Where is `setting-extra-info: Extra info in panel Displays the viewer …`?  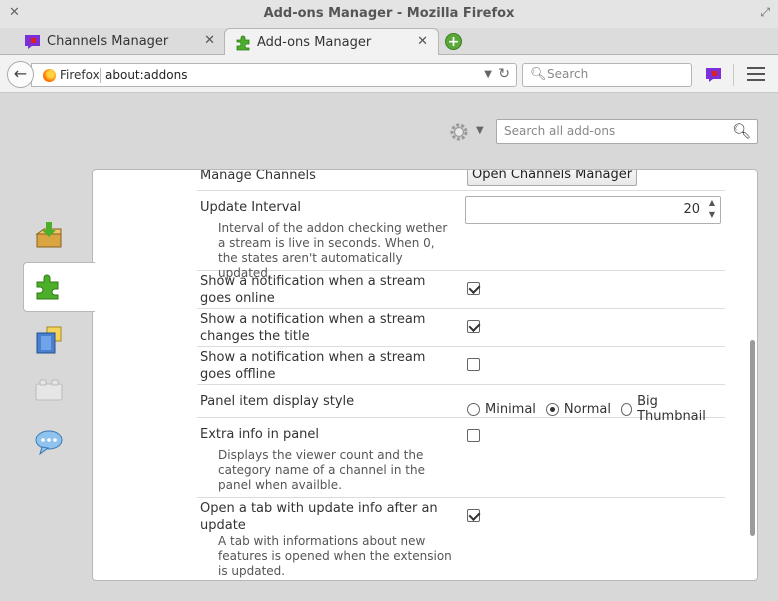 setting-extra-info: Extra info in panel Displays the viewer … is located at coordinates (461, 458).